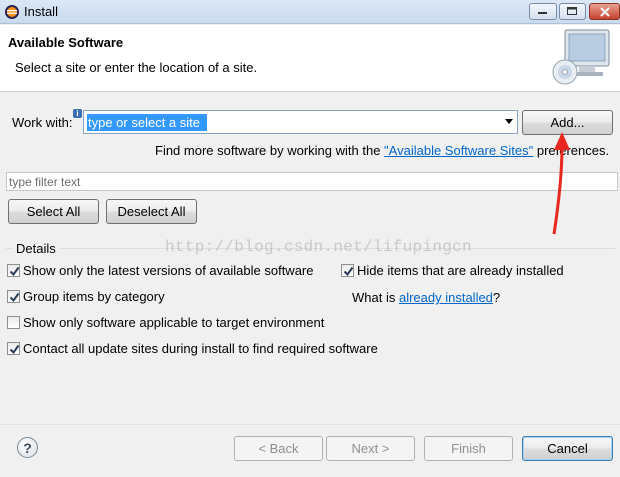  I want to click on filter-field, so click(312, 181).